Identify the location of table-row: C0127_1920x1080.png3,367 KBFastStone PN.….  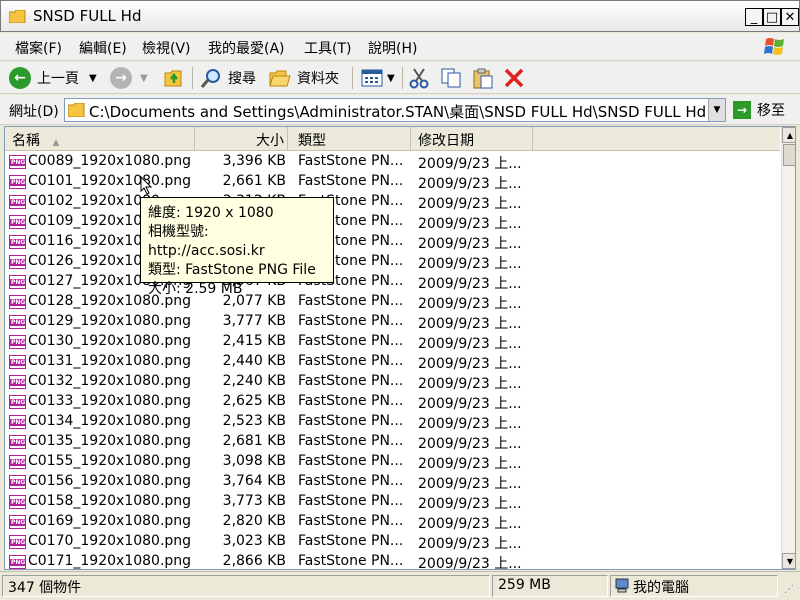
(392, 282).